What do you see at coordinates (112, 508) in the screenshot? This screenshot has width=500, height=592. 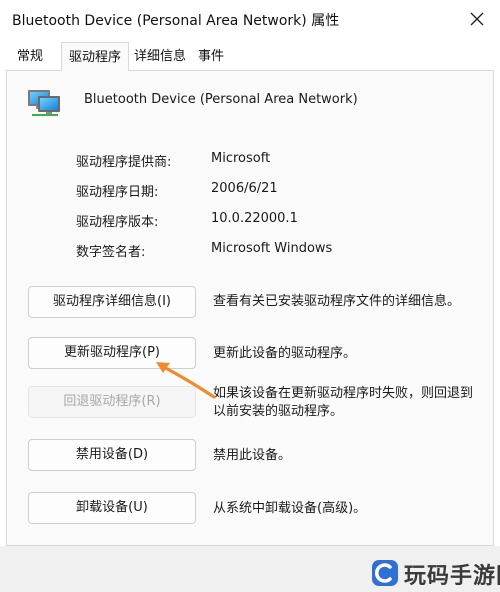 I see `uninstall-device-button: 卸载设备(U)` at bounding box center [112, 508].